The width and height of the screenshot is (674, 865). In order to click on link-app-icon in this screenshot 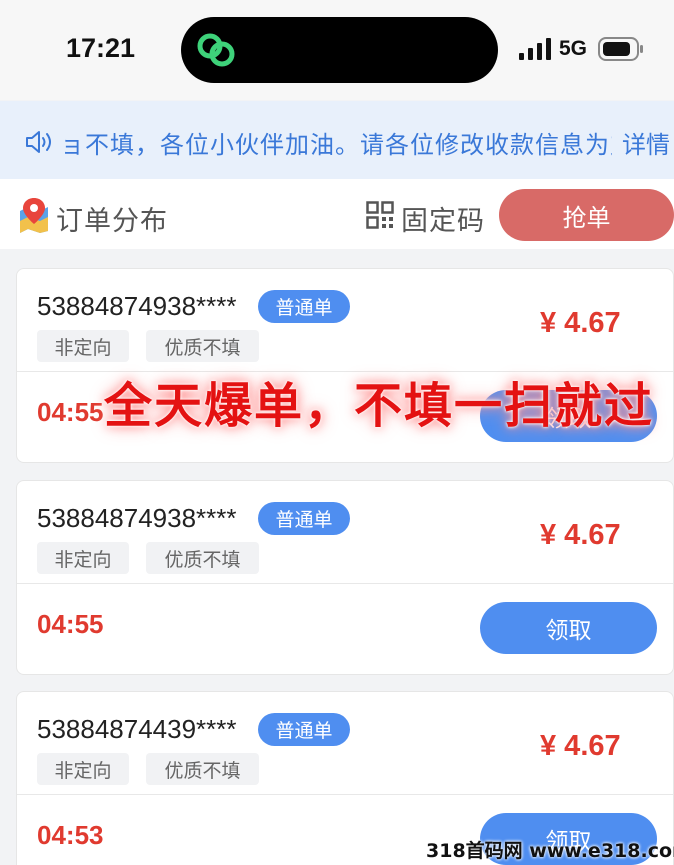, I will do `click(216, 50)`.